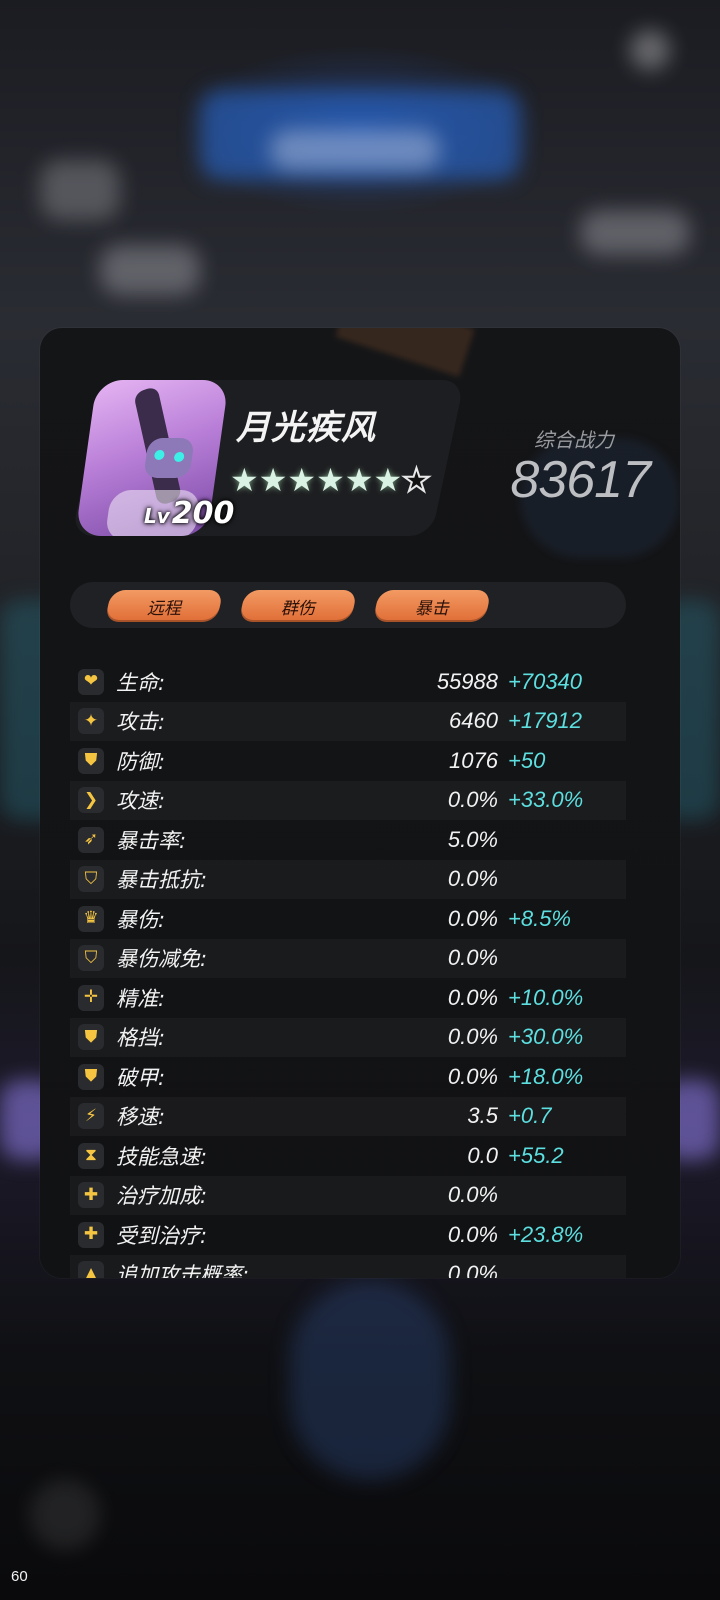 The image size is (720, 1600). What do you see at coordinates (348, 959) in the screenshot?
I see `stat-row: ⛉ 暴伤减免: 0.0%` at bounding box center [348, 959].